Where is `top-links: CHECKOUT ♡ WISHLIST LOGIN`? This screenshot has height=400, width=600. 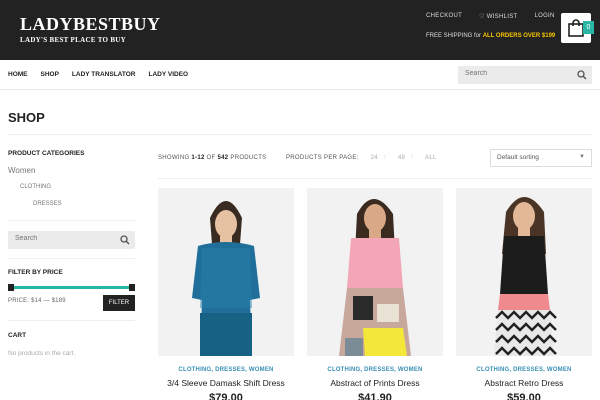
top-links: CHECKOUT ♡ WISHLIST LOGIN is located at coordinates (490, 16).